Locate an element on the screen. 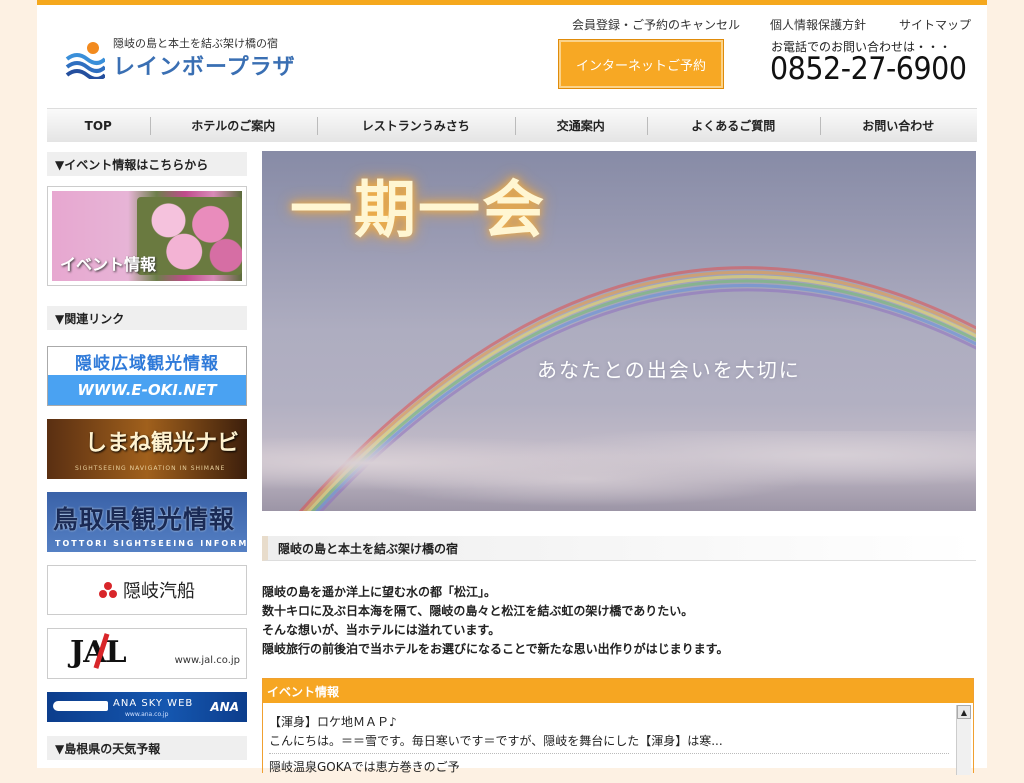 The width and height of the screenshot is (1024, 783). sitemap-link: サイトマップ is located at coordinates (935, 24).